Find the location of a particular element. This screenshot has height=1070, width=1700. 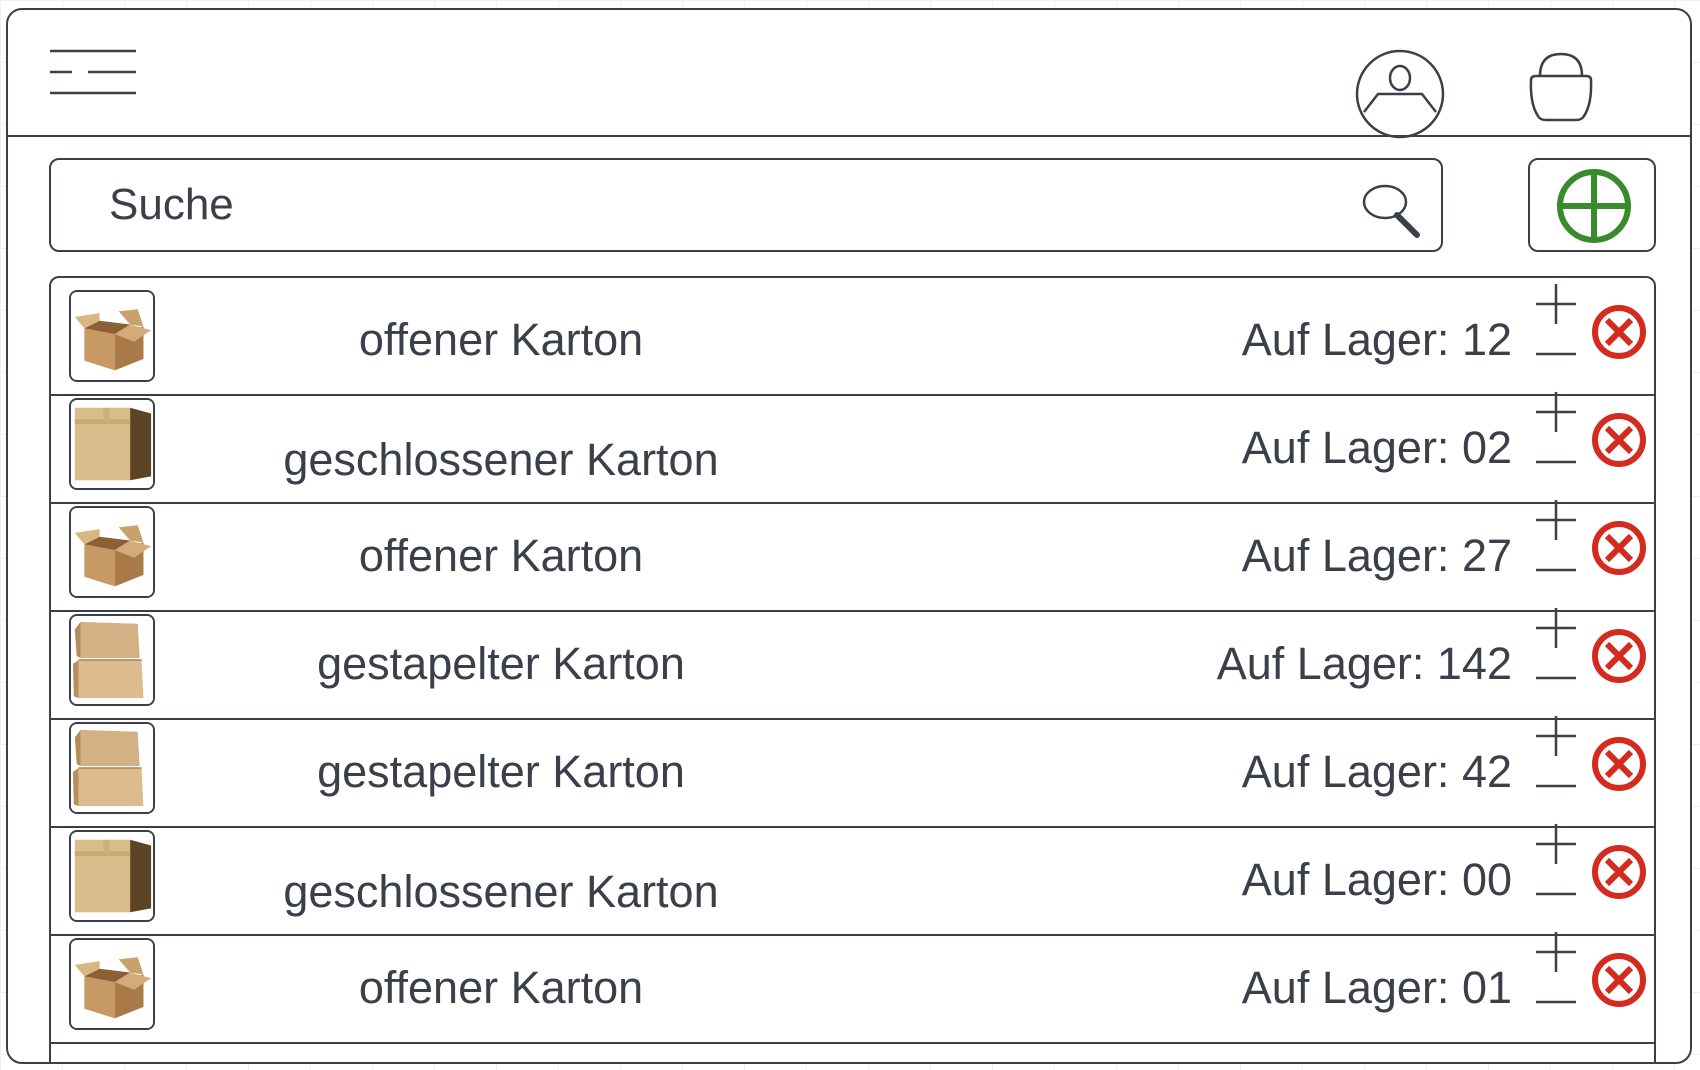

search-field is located at coordinates (746, 205).